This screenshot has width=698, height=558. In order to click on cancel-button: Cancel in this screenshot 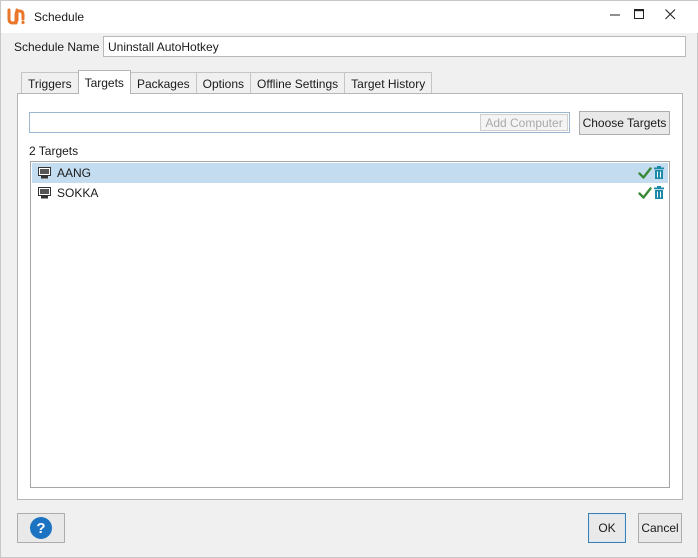, I will do `click(660, 528)`.